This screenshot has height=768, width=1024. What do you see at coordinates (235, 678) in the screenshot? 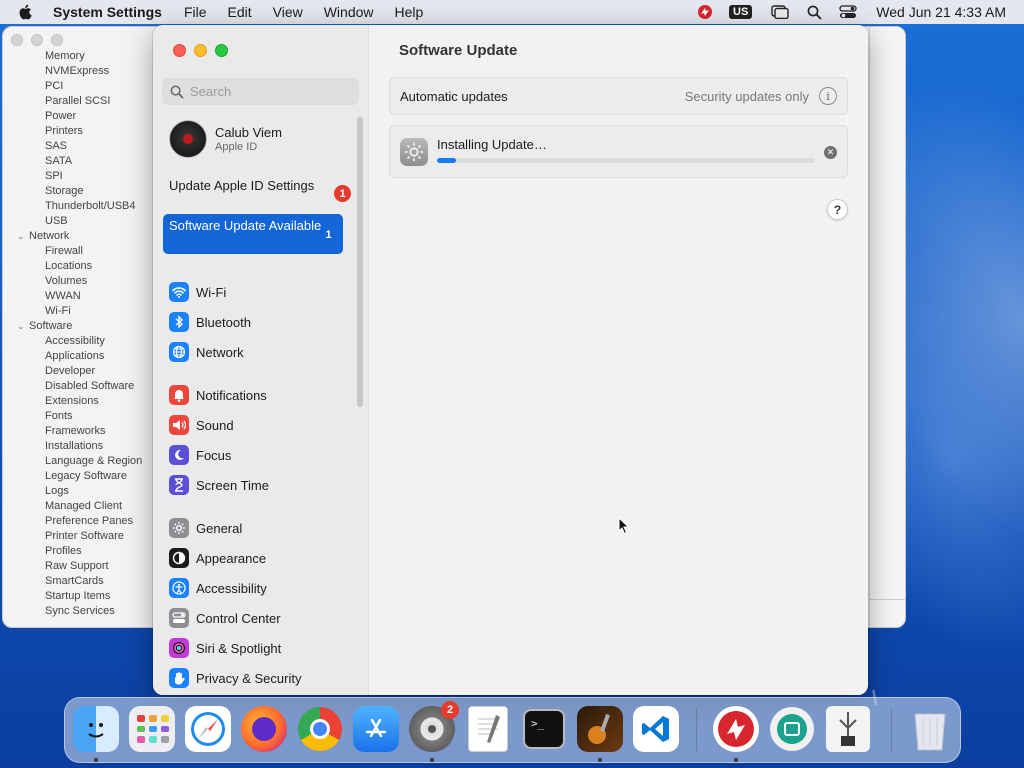
I see `sidebar-item-privacy-security: Privacy & Security` at bounding box center [235, 678].